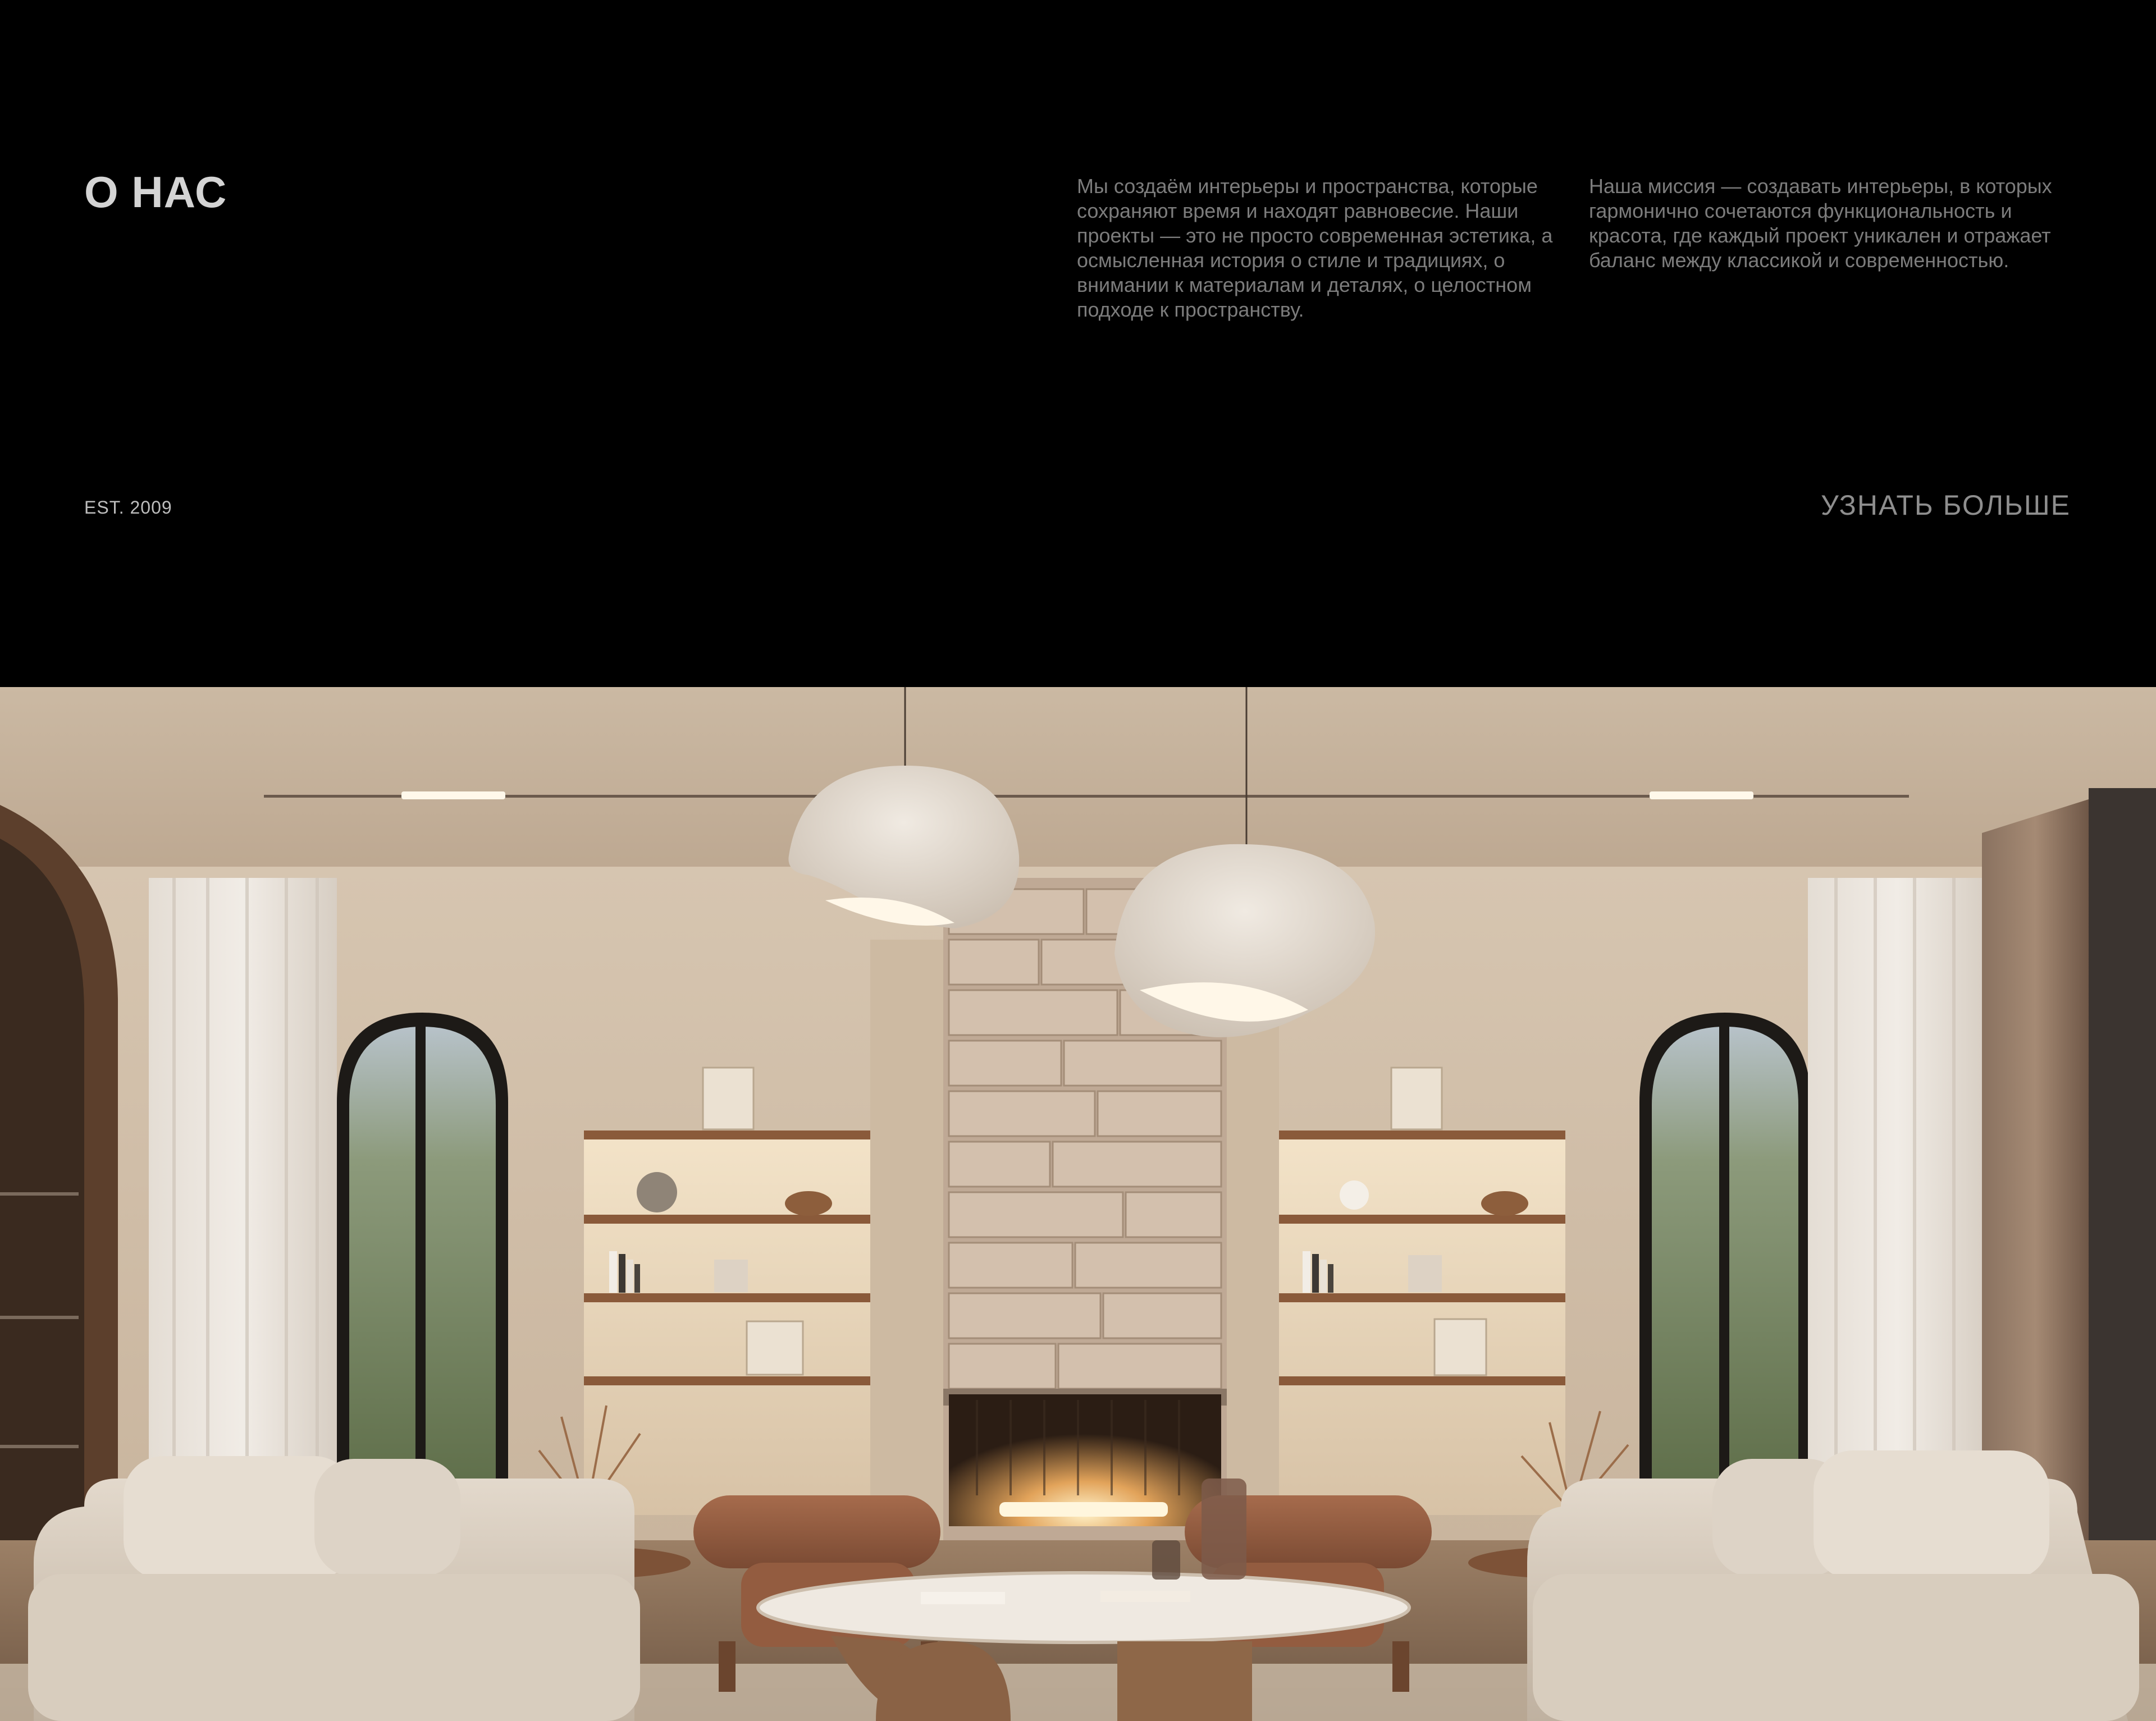 The height and width of the screenshot is (1721, 2156). Describe the element at coordinates (1701, 795) in the screenshot. I see `ceiling-light-right` at that location.